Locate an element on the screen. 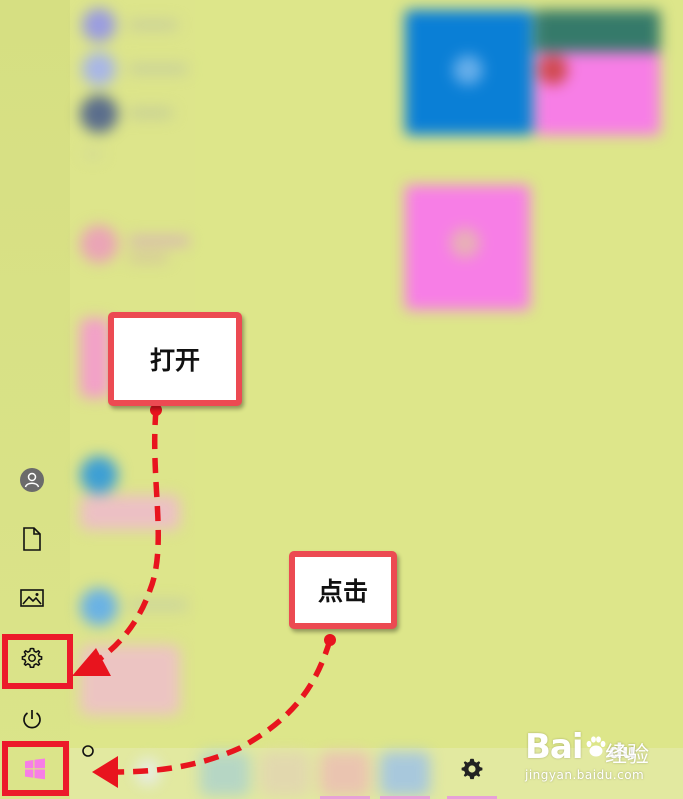  callout-open: 打开 is located at coordinates (175, 359).